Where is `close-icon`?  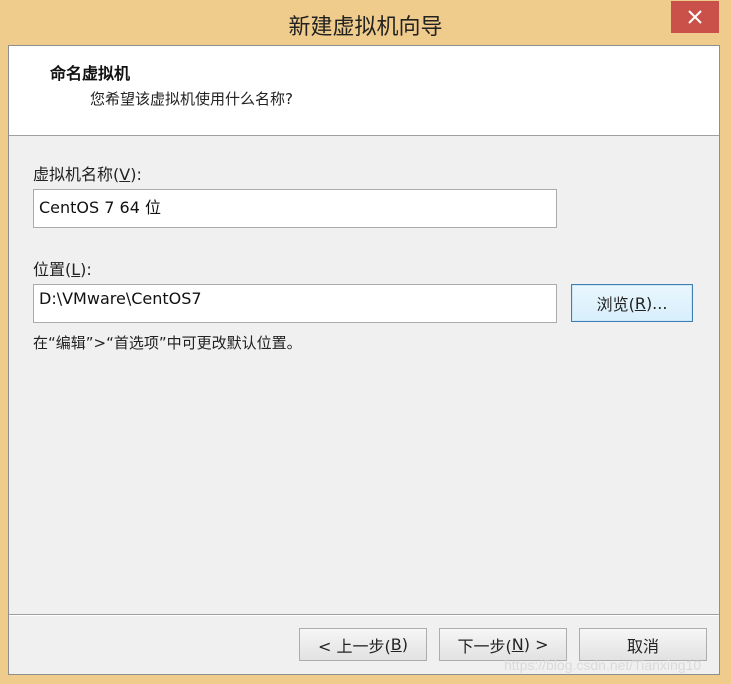 close-icon is located at coordinates (695, 17).